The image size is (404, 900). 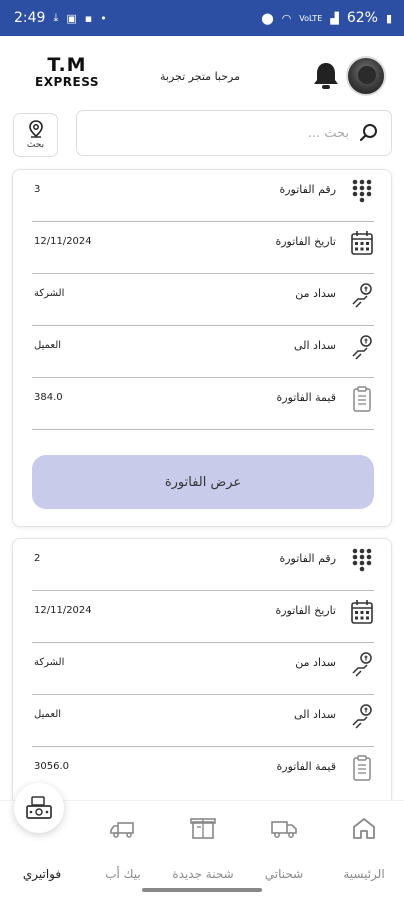 What do you see at coordinates (122, 830) in the screenshot?
I see `delivery-truck-icon` at bounding box center [122, 830].